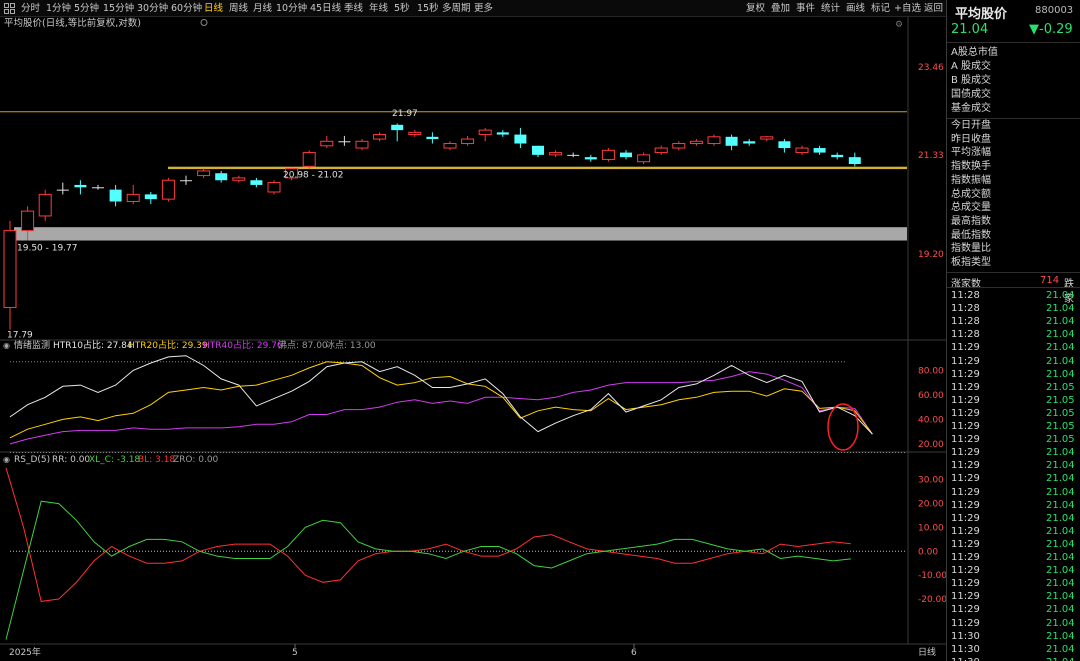 This screenshot has height=661, width=1080. I want to click on low-annotation: 17.79, so click(20, 336).